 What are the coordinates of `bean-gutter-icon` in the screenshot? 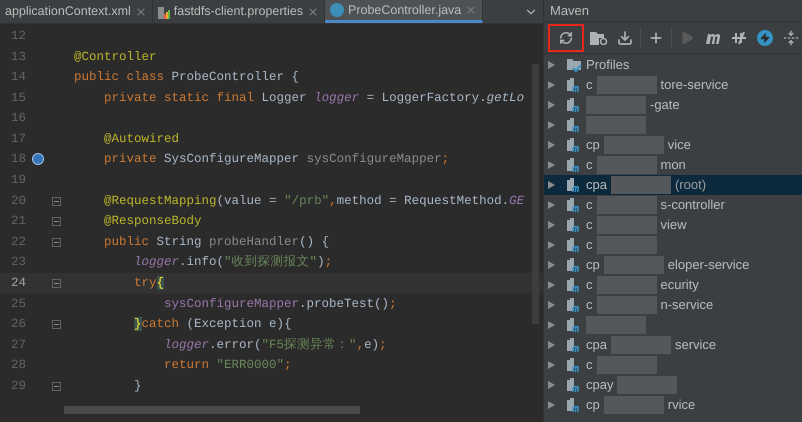 It's located at (38, 158).